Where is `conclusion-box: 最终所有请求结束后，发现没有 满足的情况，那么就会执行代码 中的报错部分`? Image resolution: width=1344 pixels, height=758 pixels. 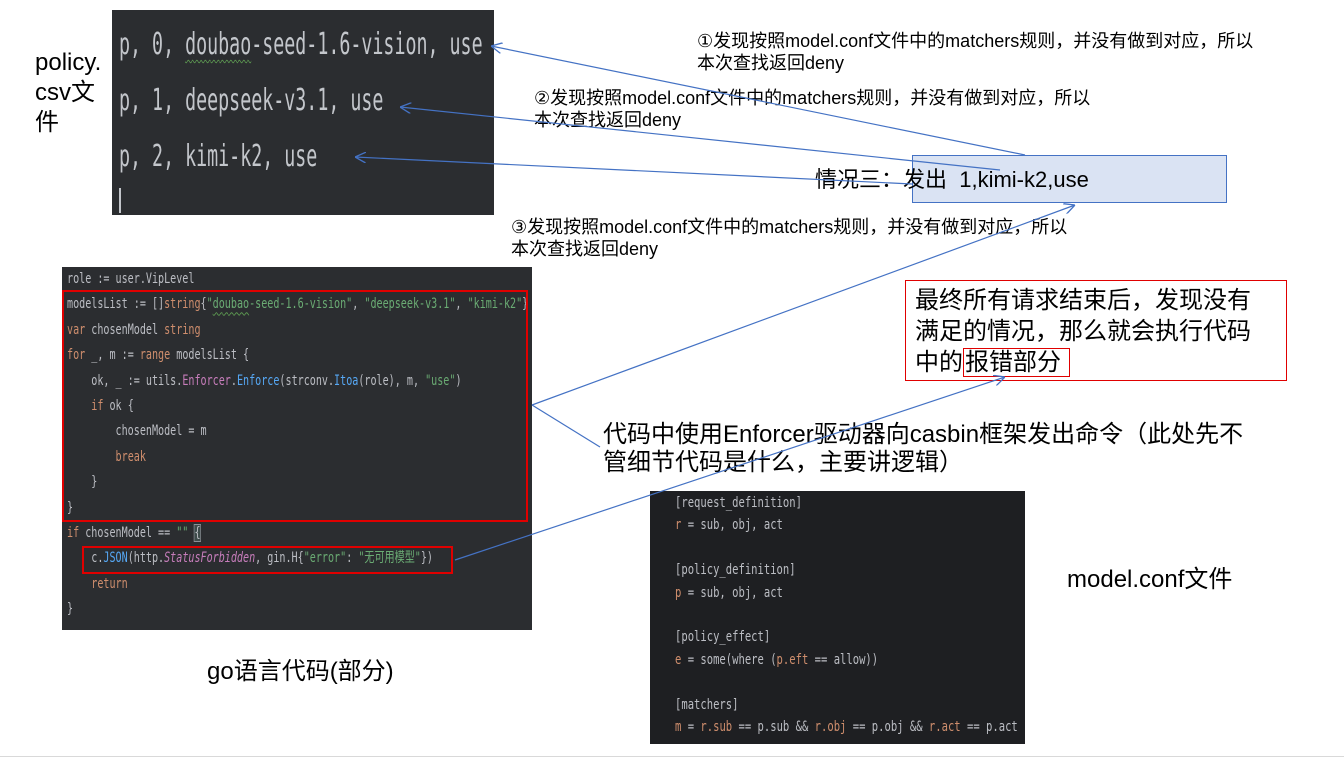 conclusion-box: 最终所有请求结束后，发现没有 满足的情况，那么就会执行代码 中的报错部分 is located at coordinates (1096, 330).